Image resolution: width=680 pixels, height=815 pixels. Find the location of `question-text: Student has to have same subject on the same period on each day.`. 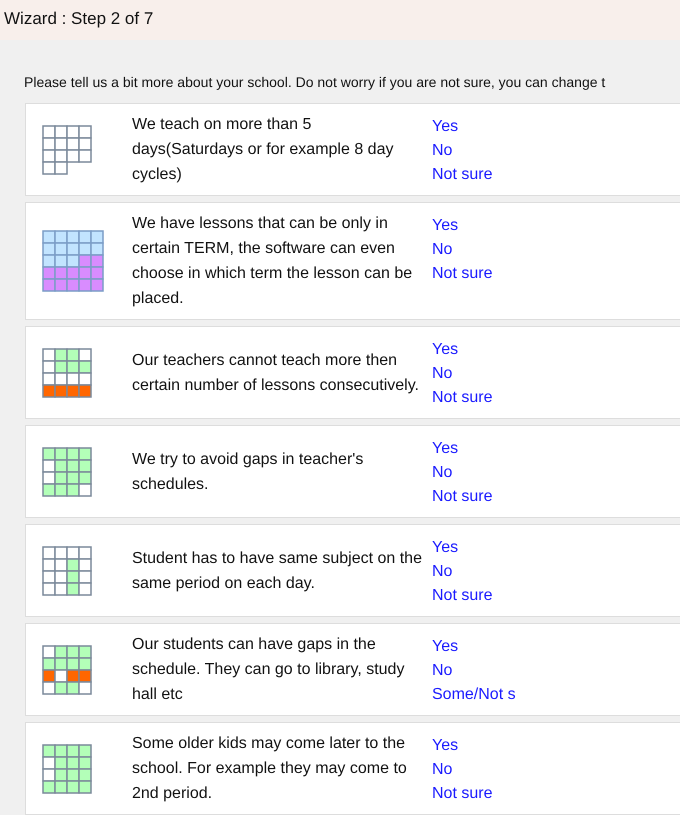

question-text: Student has to have same subject on the same period on each day. is located at coordinates (277, 571).